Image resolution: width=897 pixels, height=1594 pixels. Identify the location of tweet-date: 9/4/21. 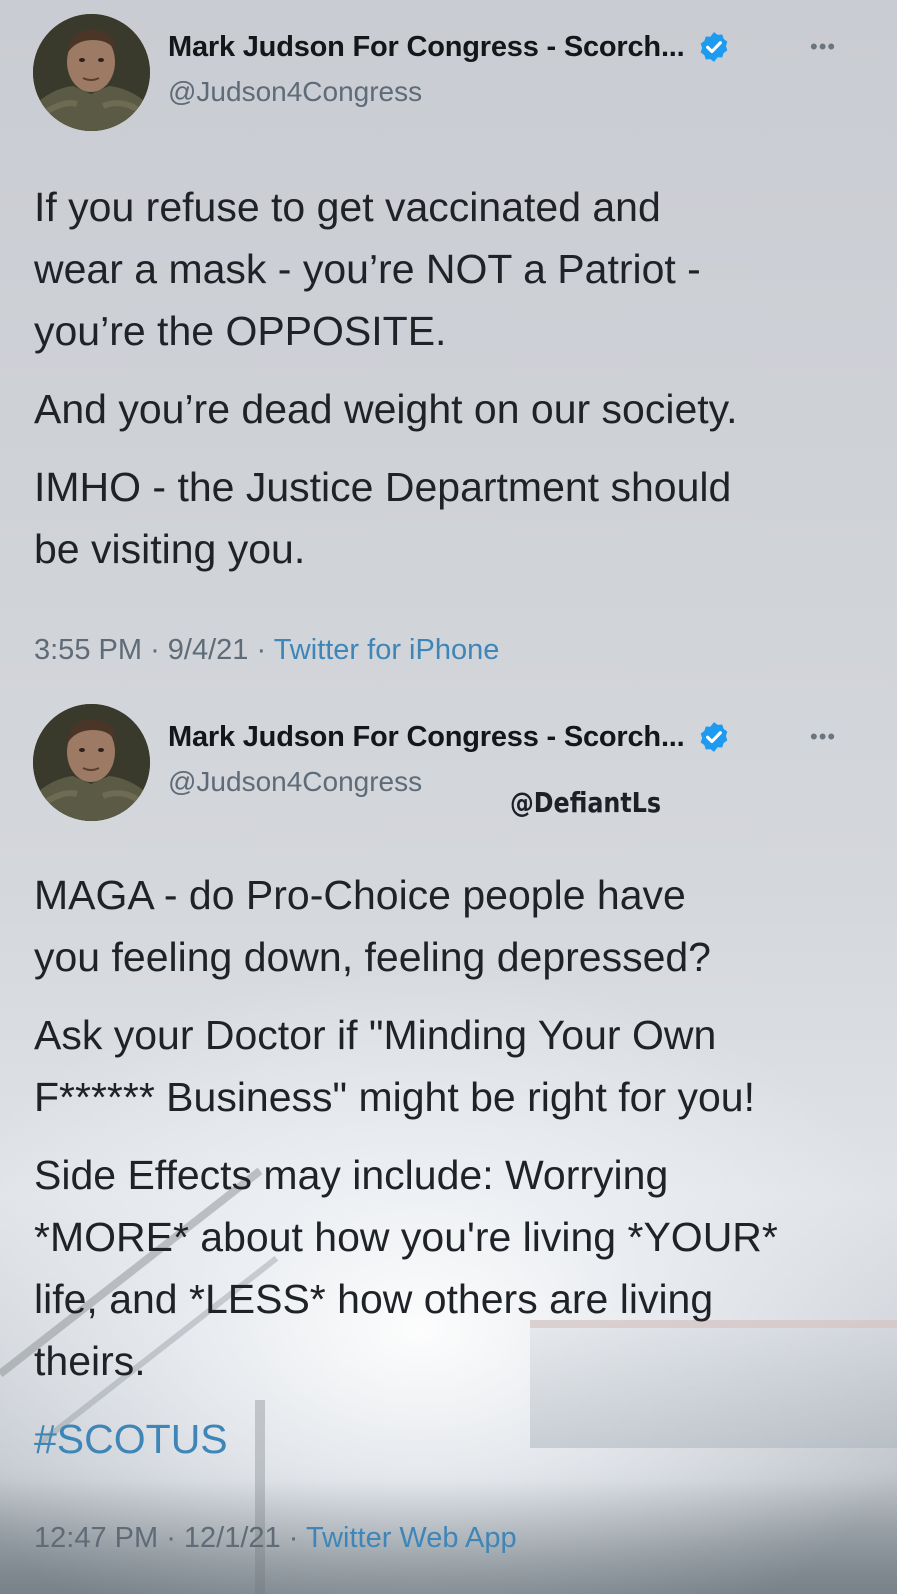
(208, 650).